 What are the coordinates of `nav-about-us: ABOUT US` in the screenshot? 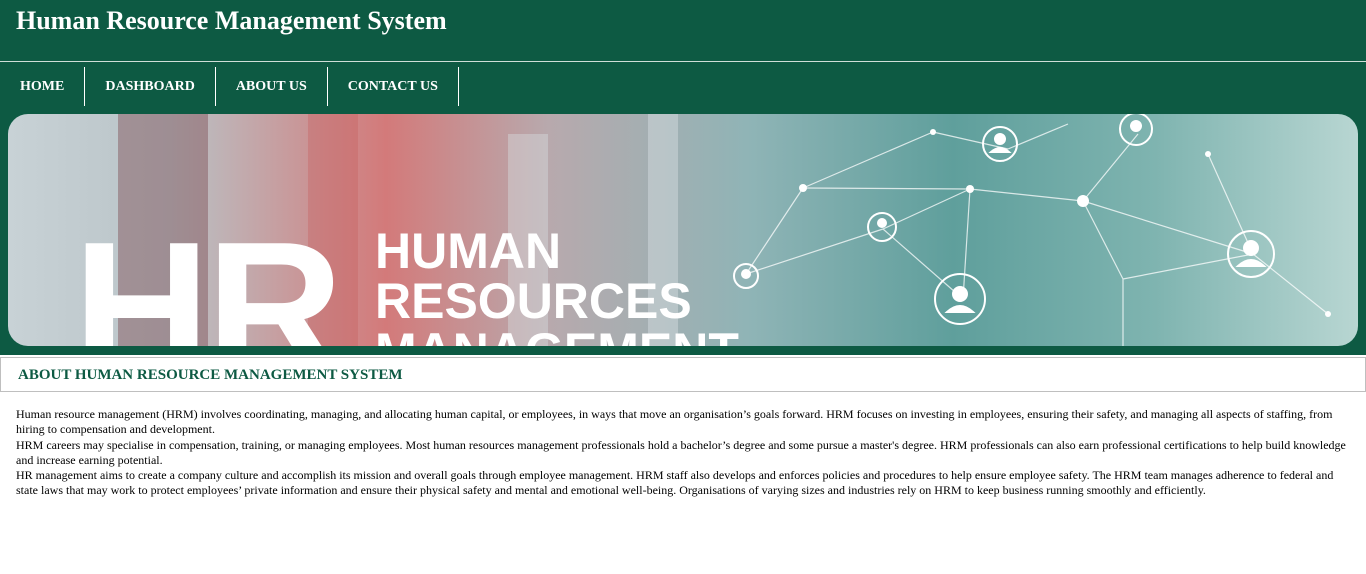 It's located at (272, 86).